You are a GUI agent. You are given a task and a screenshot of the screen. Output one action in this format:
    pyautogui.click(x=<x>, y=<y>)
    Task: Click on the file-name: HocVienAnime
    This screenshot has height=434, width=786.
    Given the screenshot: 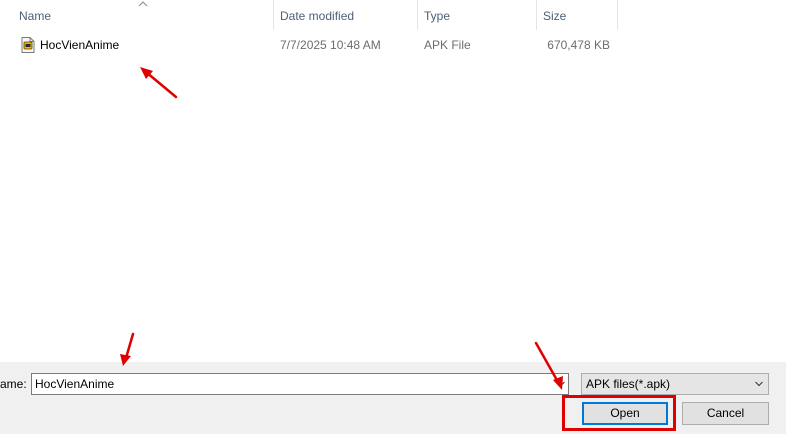 What is the action you would take?
    pyautogui.click(x=79, y=45)
    